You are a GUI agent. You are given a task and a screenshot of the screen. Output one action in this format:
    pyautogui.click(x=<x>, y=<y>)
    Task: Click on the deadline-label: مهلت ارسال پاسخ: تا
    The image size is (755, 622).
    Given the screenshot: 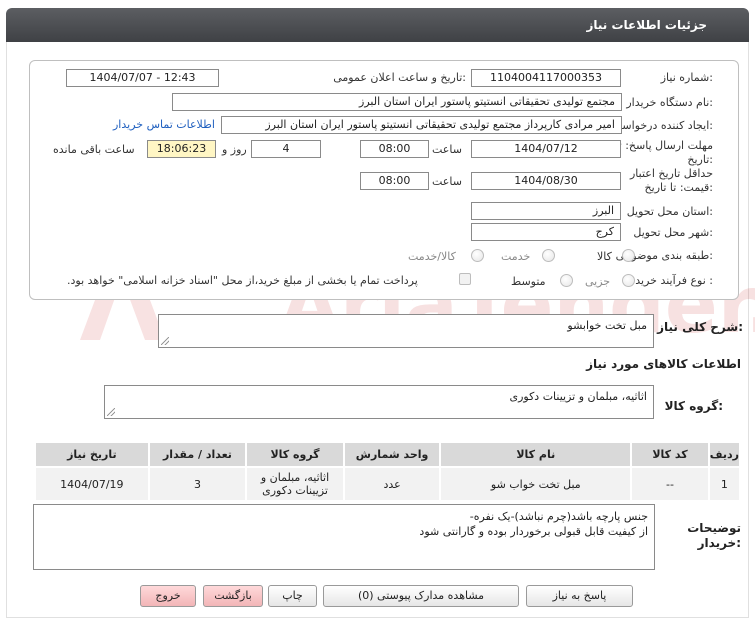 What is the action you would take?
    pyautogui.click(x=664, y=145)
    